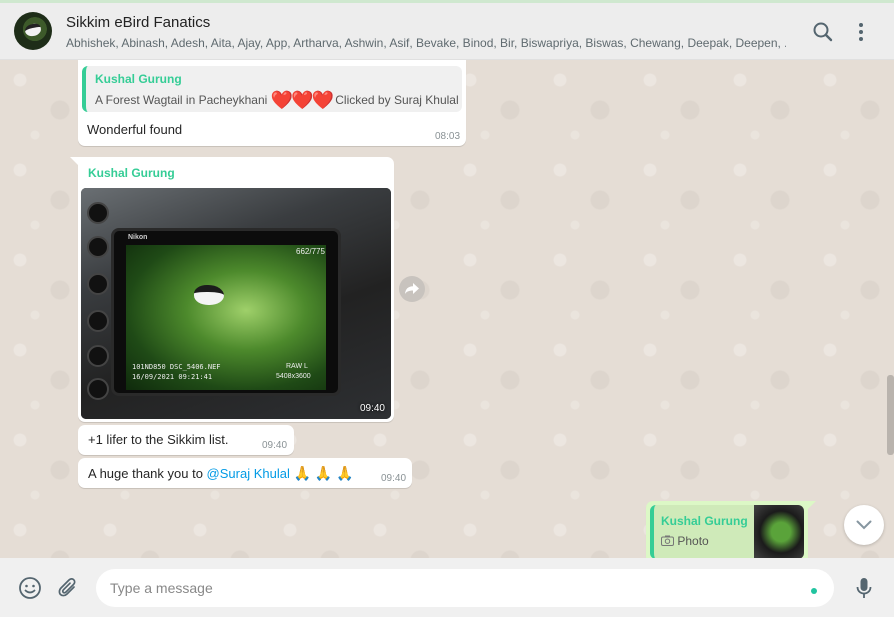 The width and height of the screenshot is (894, 617). Describe the element at coordinates (138, 237) in the screenshot. I see `camera-brand: Nikon` at that location.